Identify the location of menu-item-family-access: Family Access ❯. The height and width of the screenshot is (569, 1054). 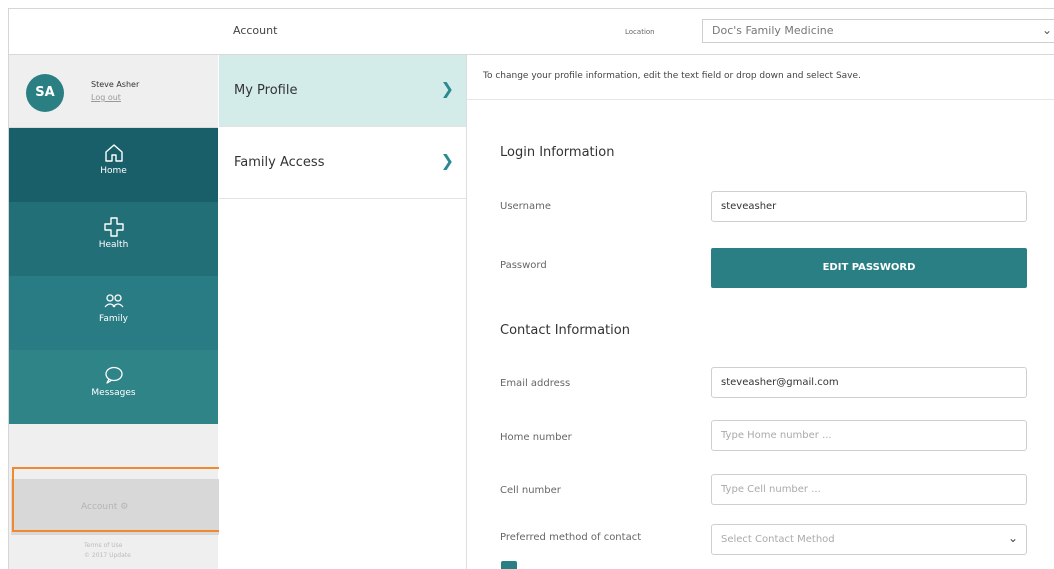
(342, 163).